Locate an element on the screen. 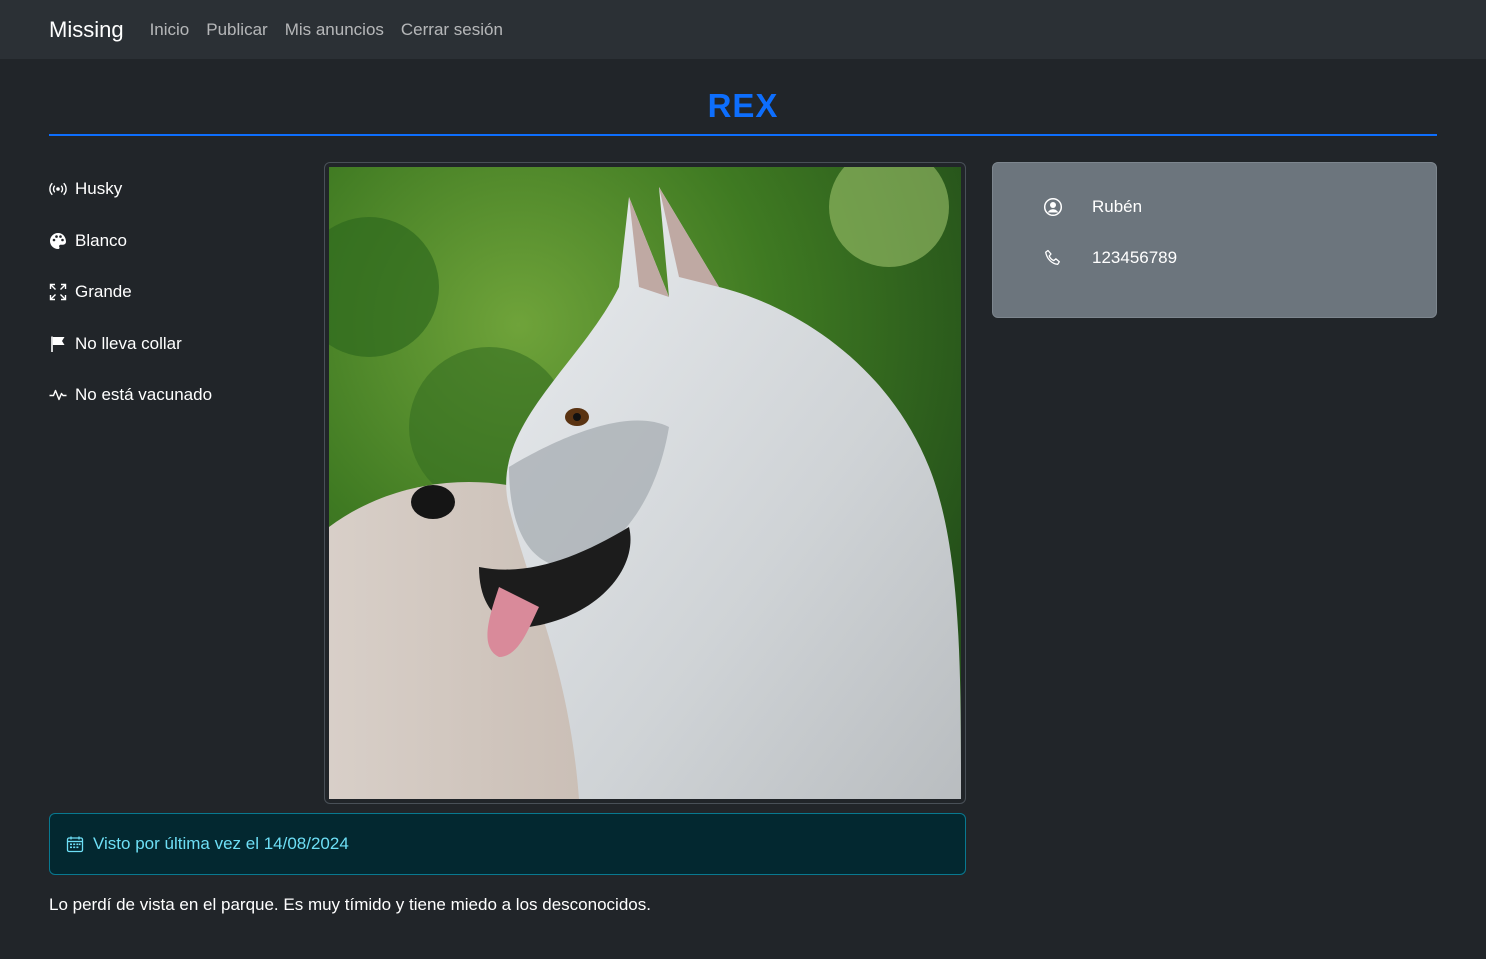  nav-link-mis-anuncios: Mis anuncios is located at coordinates (334, 30).